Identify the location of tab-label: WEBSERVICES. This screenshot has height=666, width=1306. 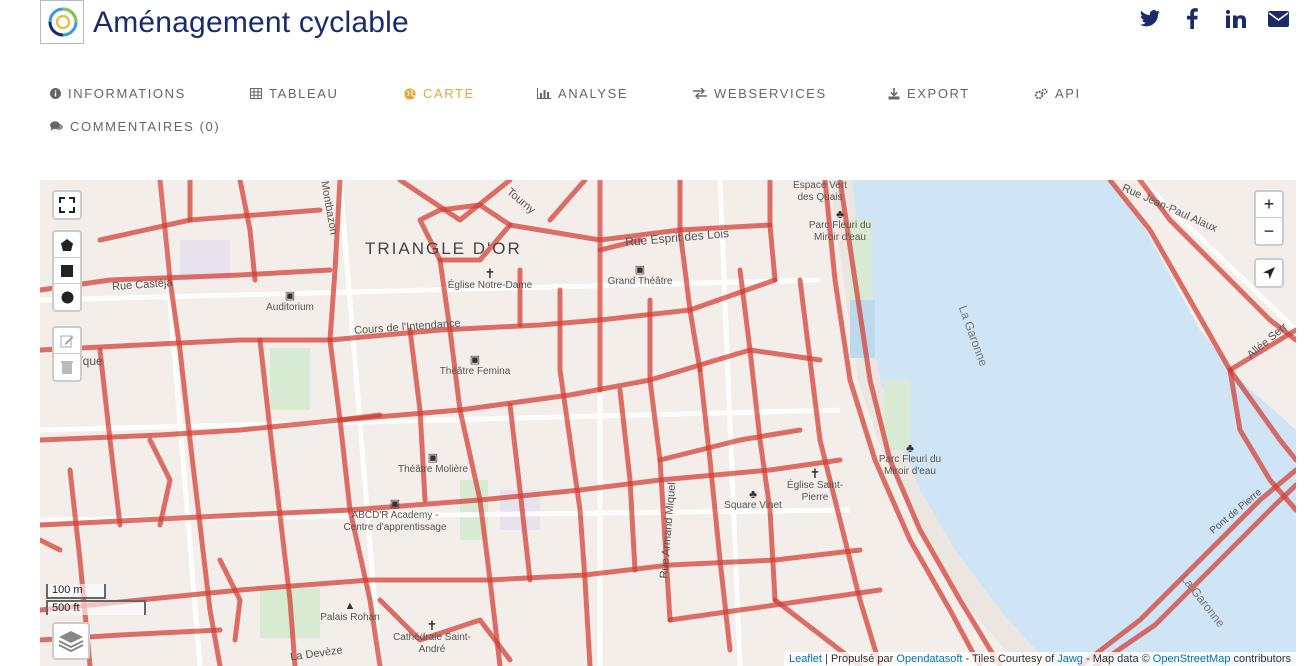
(770, 93).